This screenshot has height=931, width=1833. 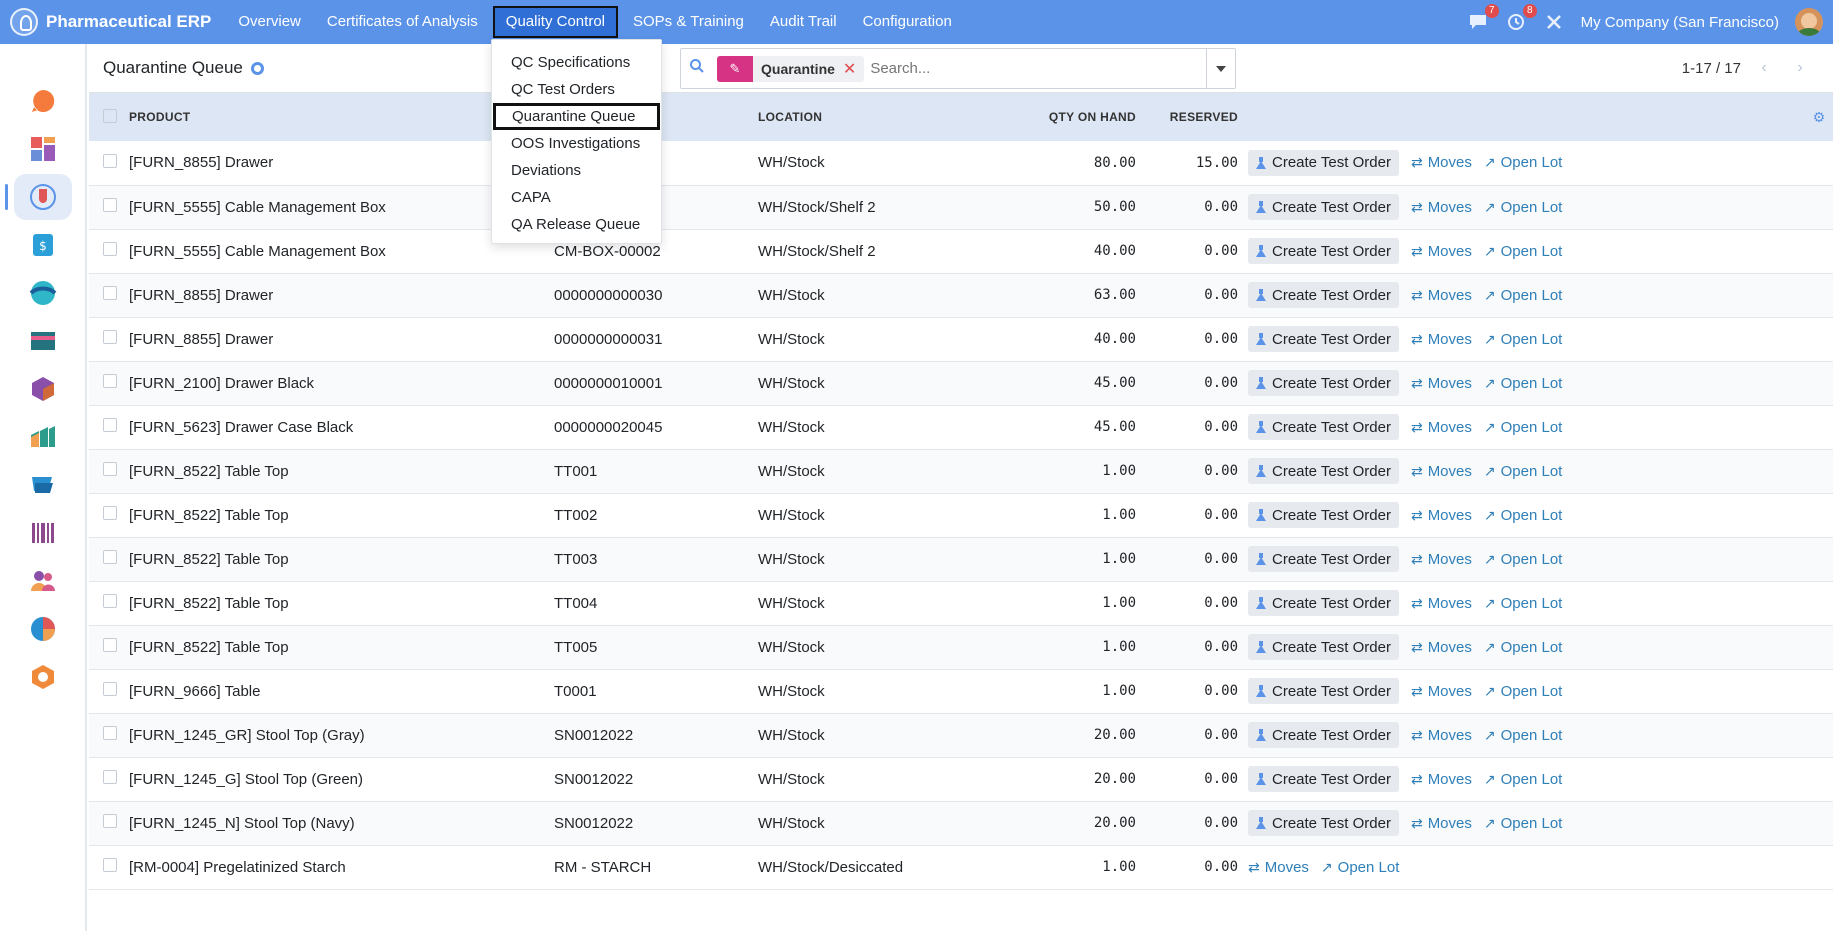 I want to click on messages-icon: 7, so click(x=1483, y=18).